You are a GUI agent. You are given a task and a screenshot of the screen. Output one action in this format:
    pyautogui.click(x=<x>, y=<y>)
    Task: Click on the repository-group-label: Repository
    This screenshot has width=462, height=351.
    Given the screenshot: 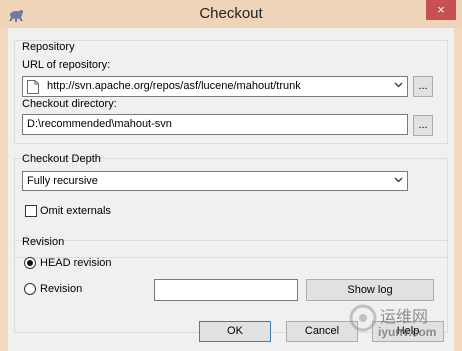 What is the action you would take?
    pyautogui.click(x=48, y=47)
    